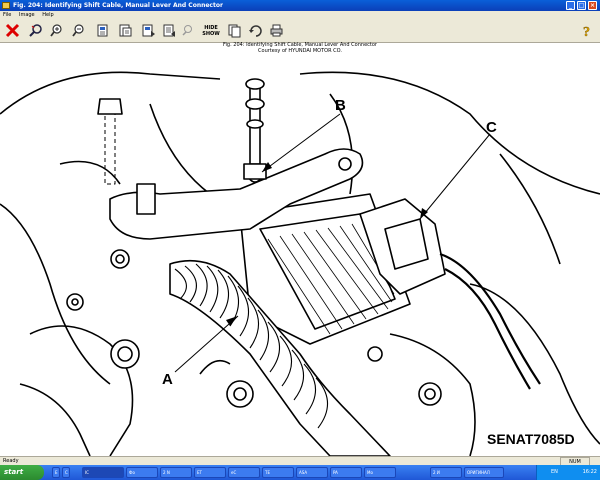  Describe the element at coordinates (491, 127) in the screenshot. I see `callout-c: C` at that location.